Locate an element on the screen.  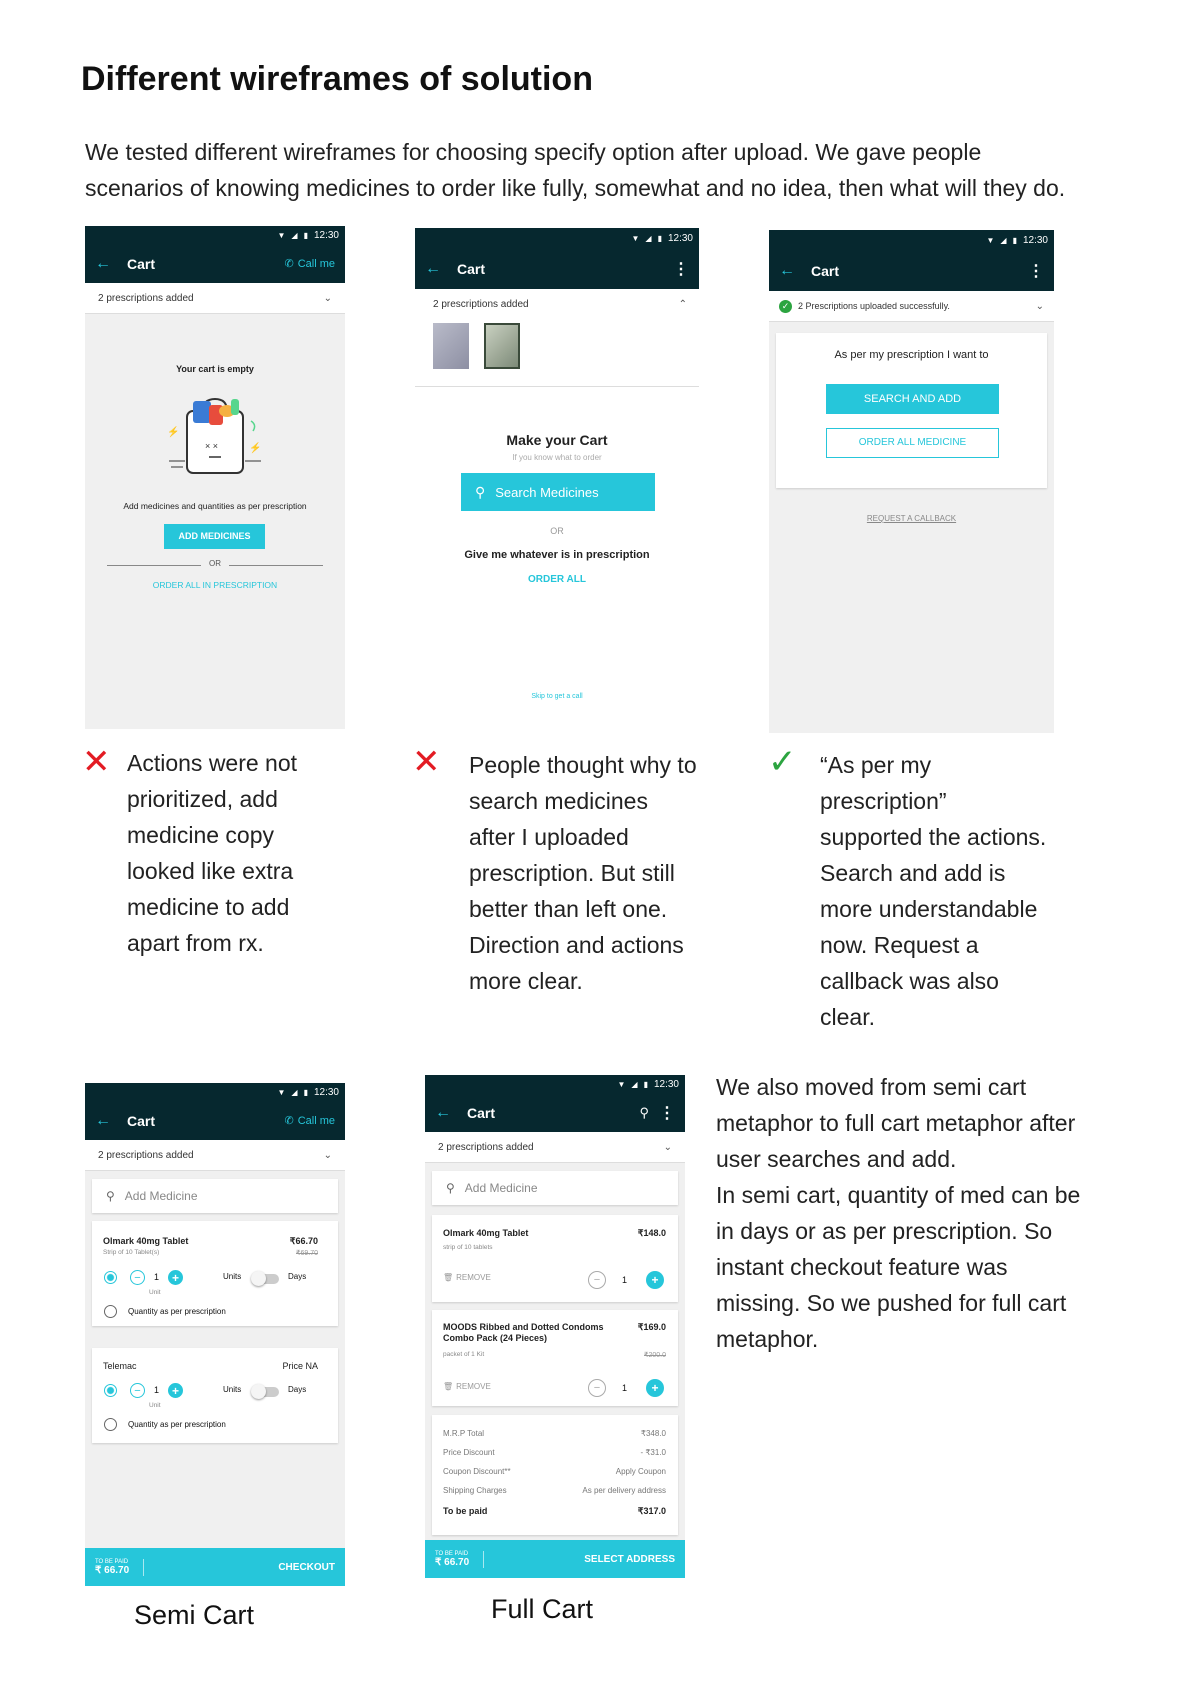
app-bar: ← Cart ✆ Call me is located at coordinates (215, 263).